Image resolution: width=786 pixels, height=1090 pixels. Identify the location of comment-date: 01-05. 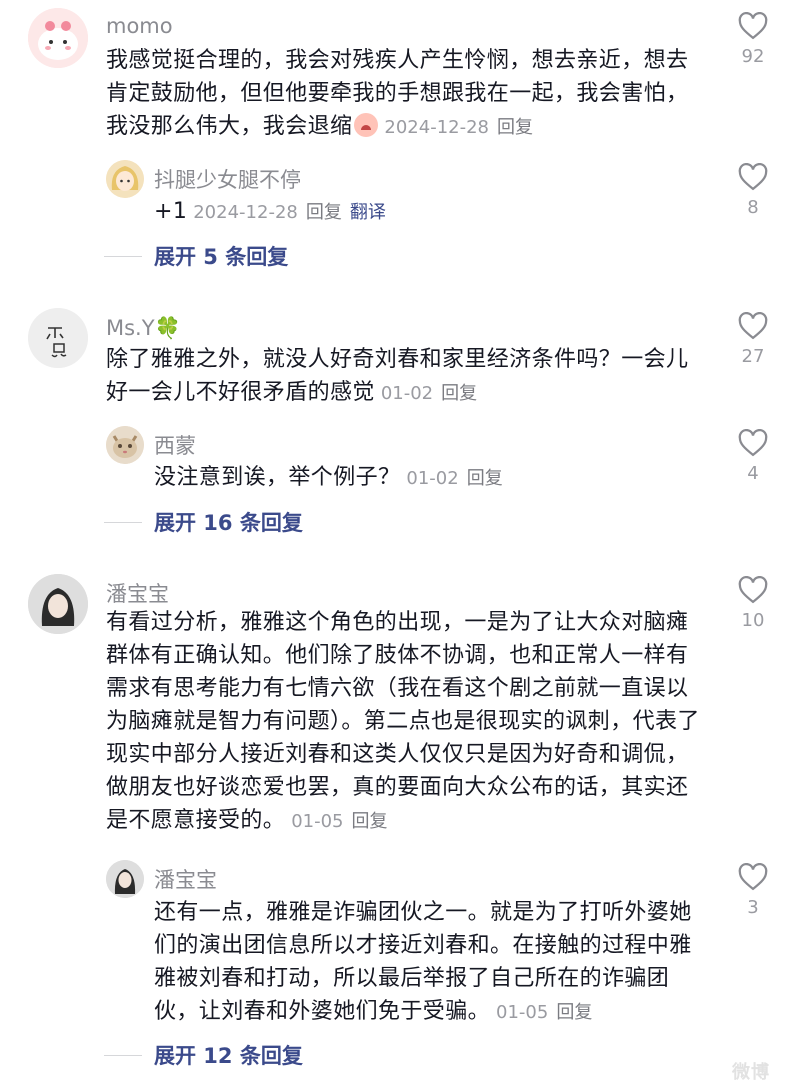
(317, 821).